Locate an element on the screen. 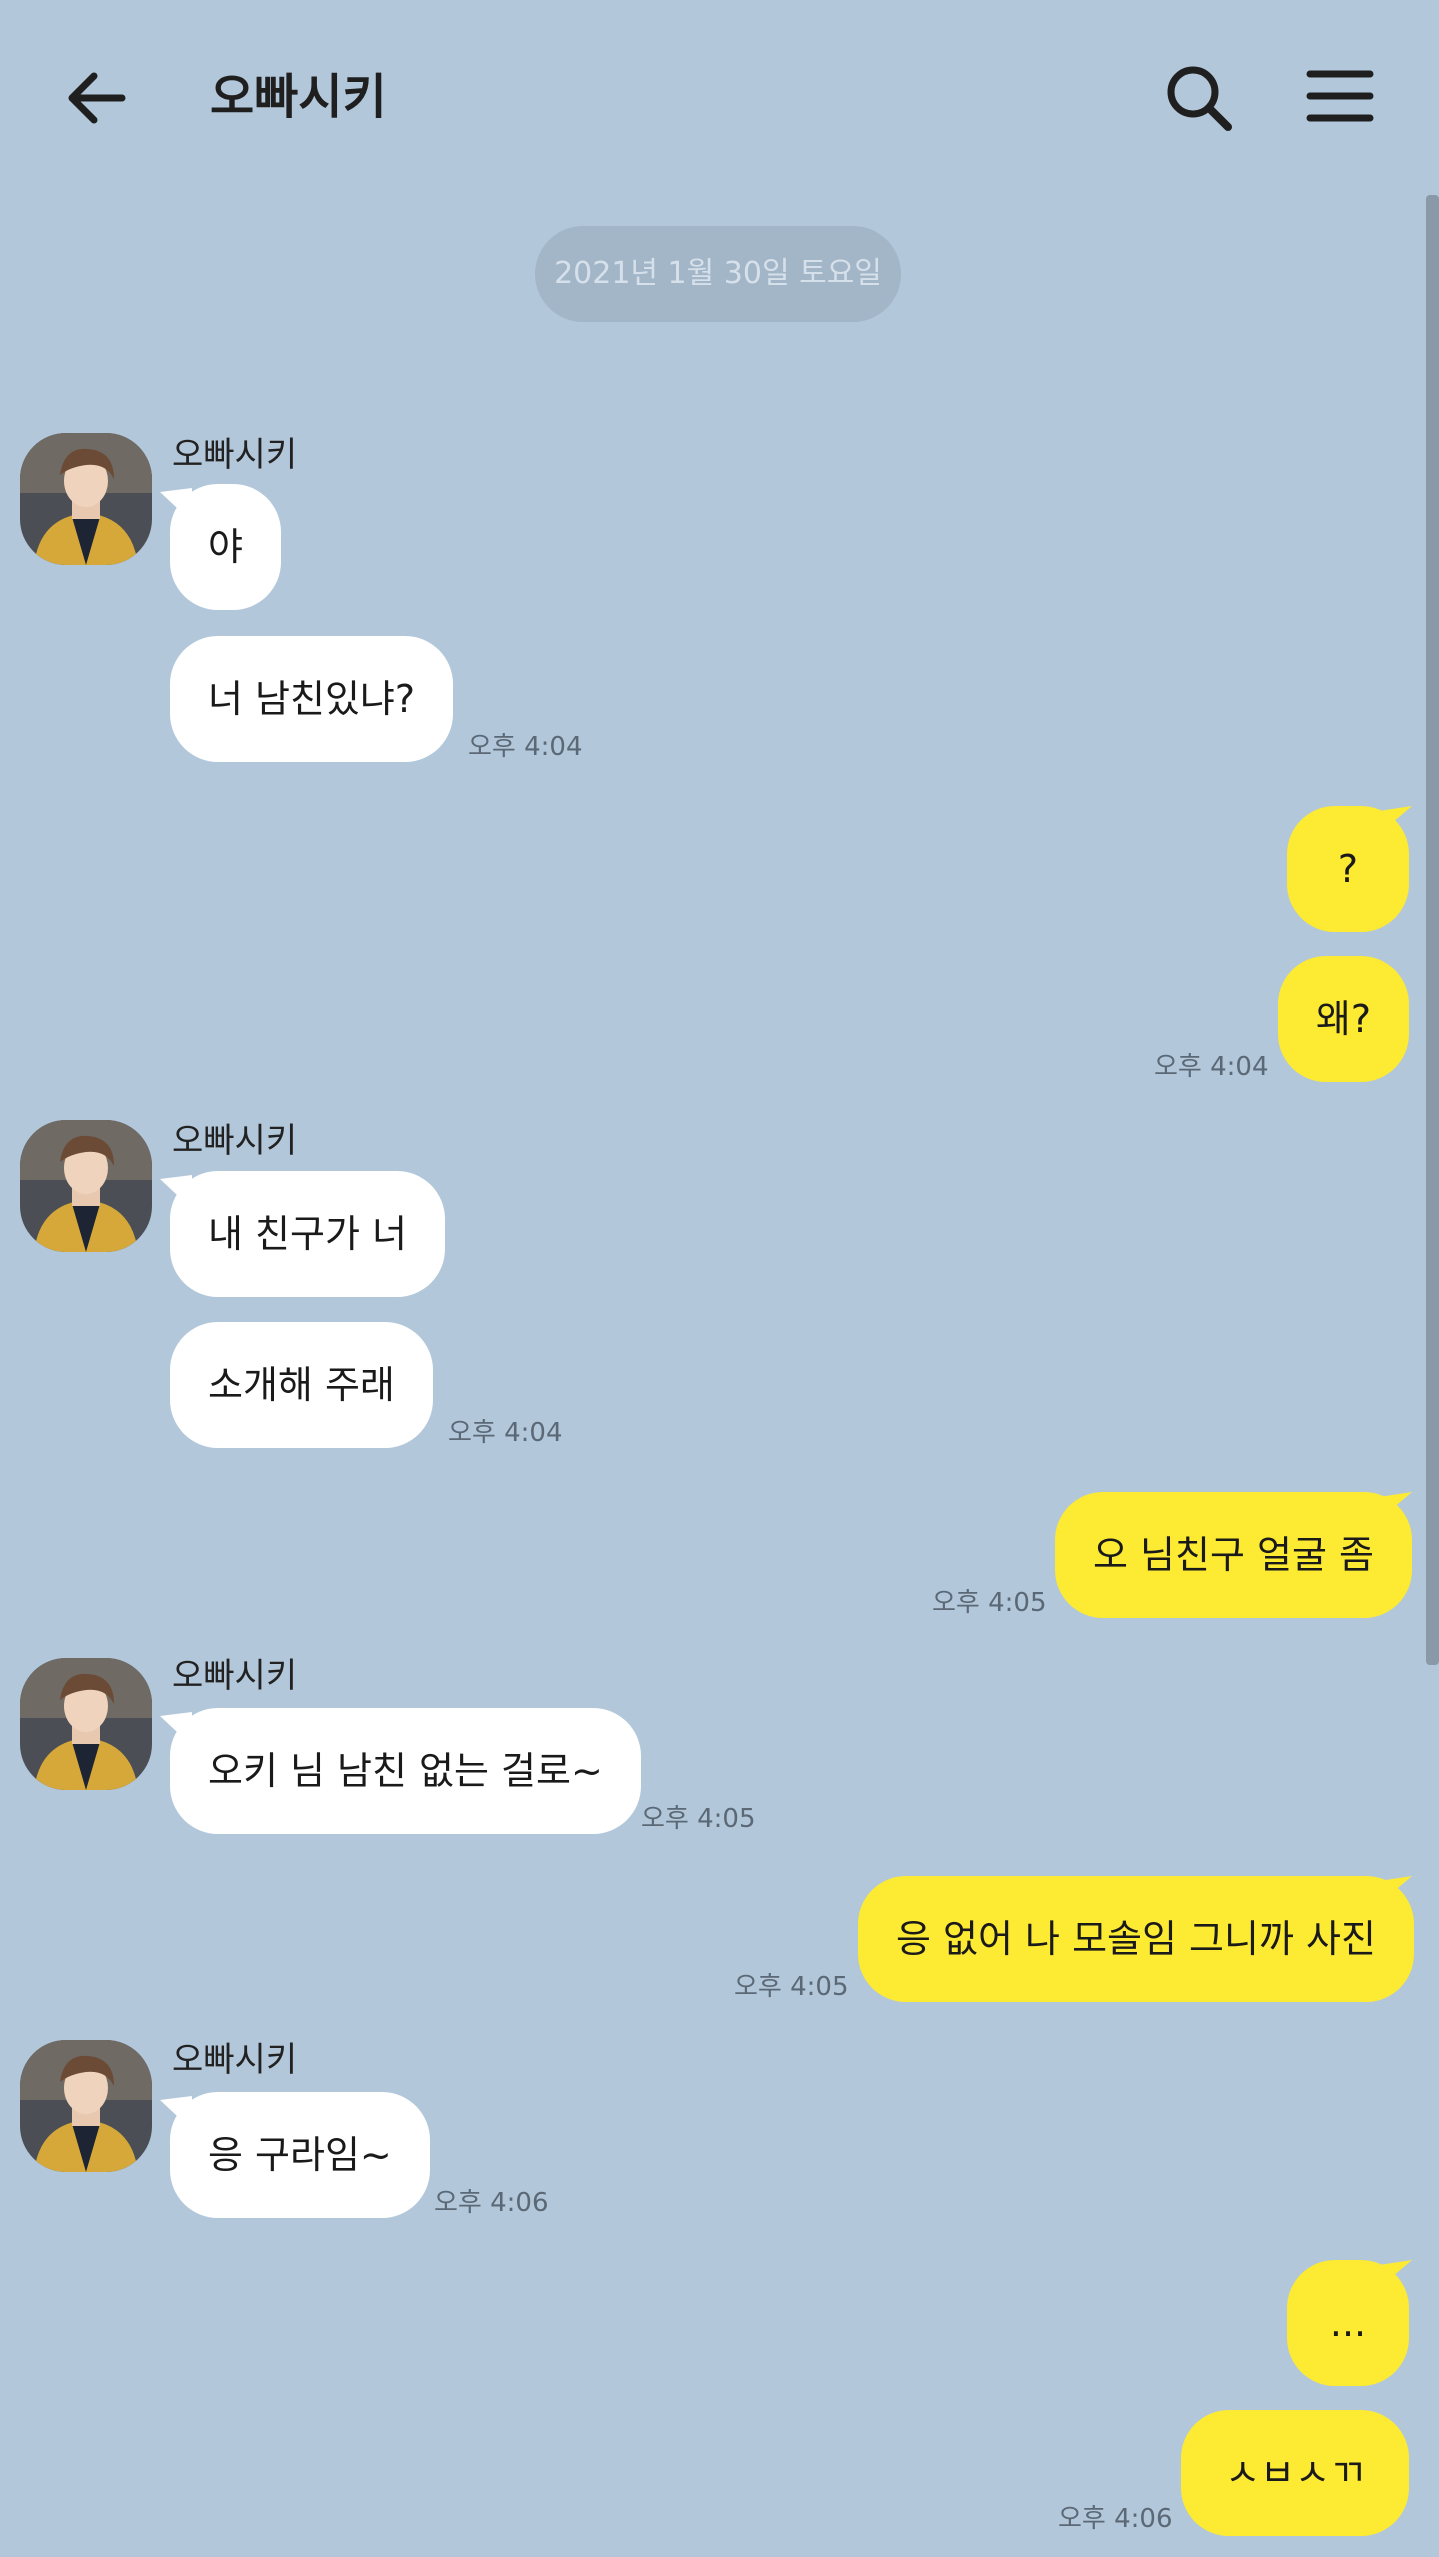  message-bubble-incoming: 응 구라임~ is located at coordinates (300, 2155).